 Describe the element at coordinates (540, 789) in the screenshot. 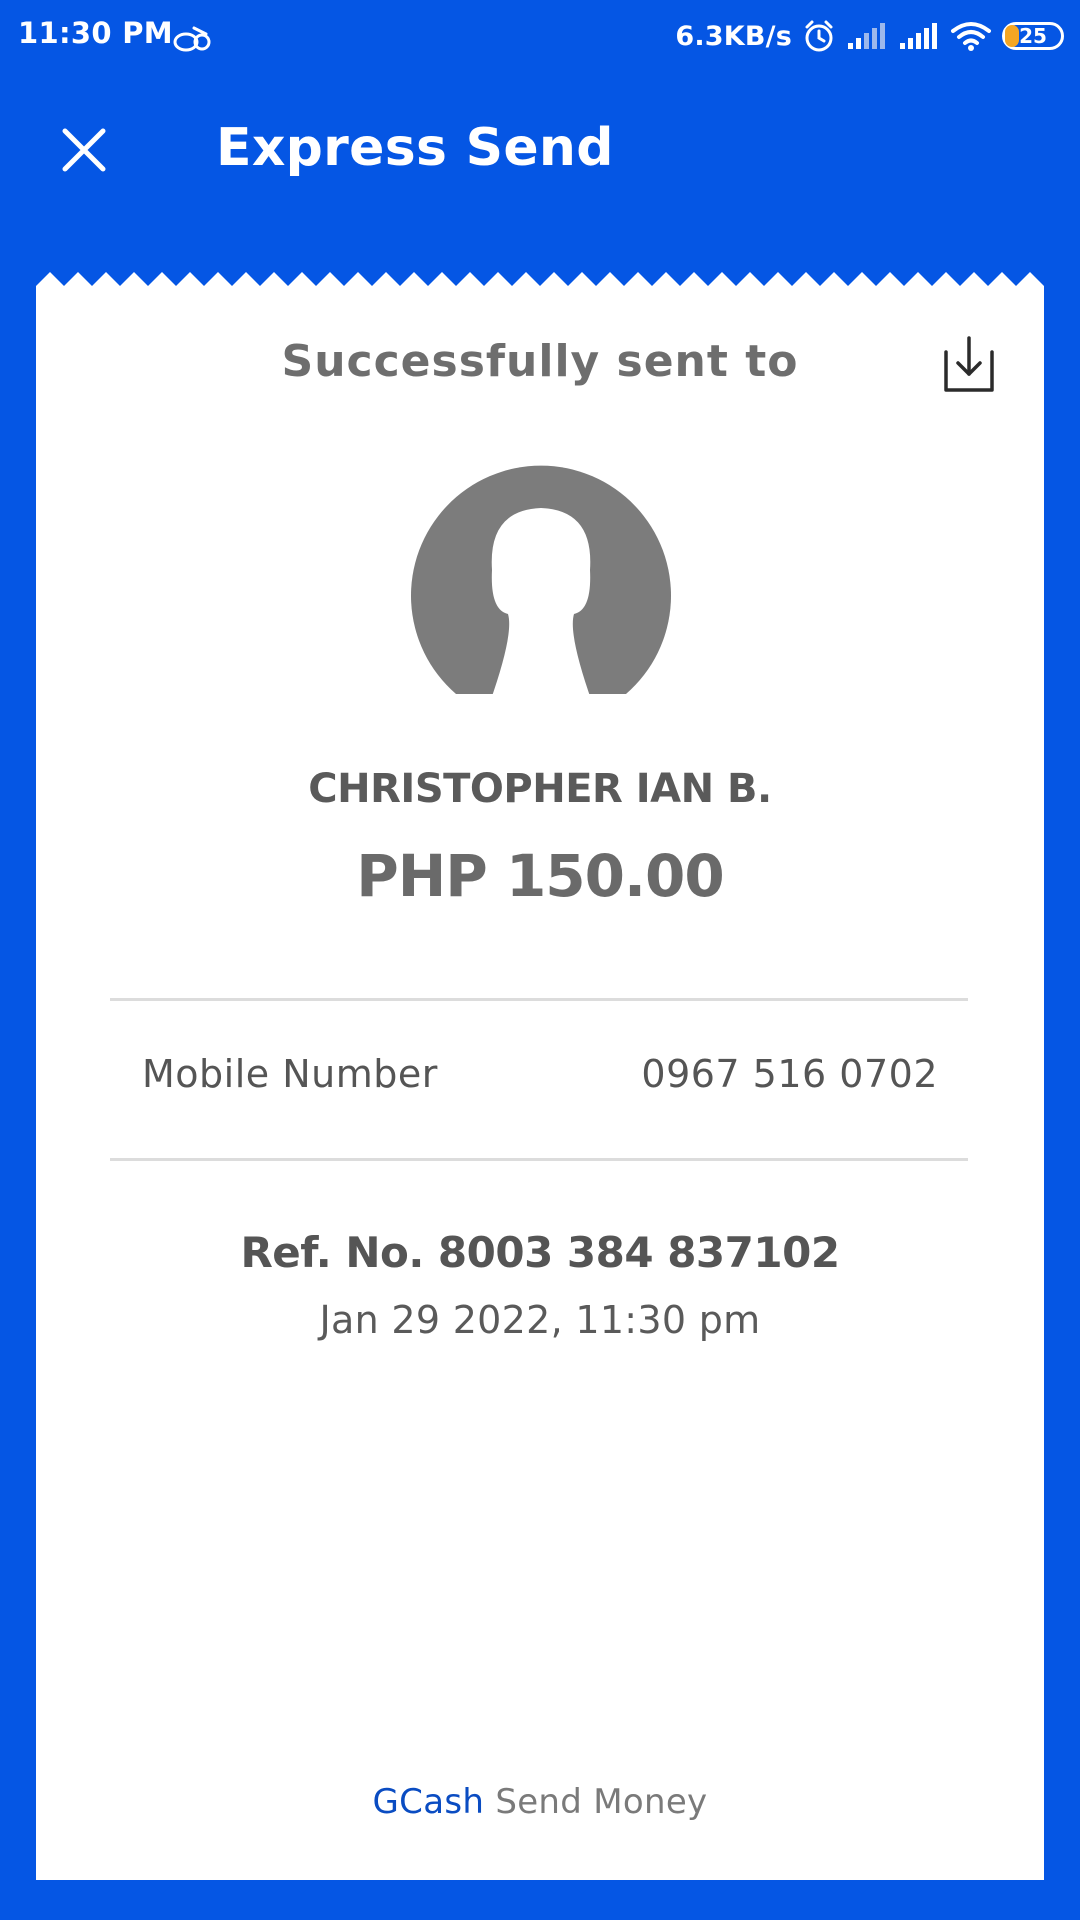

I see `recipient-name: CHRISTOPHER IAN B.` at that location.